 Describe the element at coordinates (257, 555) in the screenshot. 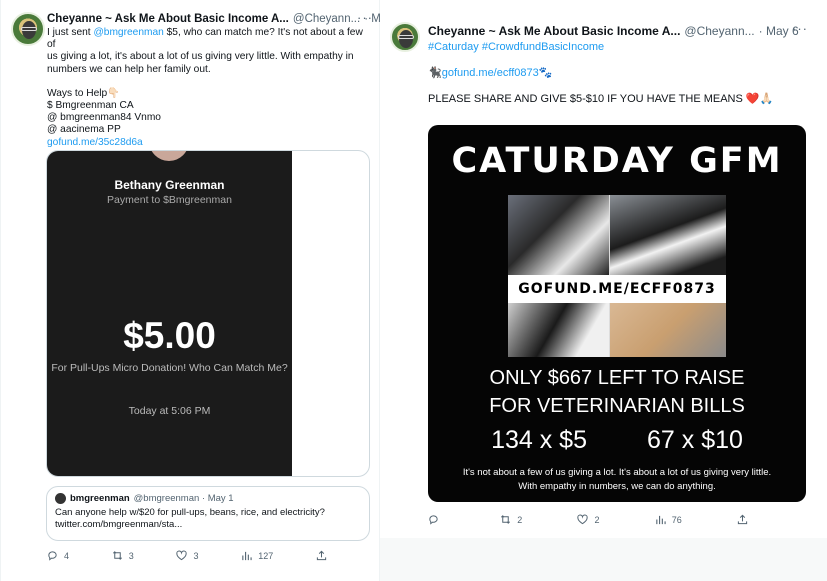

I see `views-button: 127` at that location.